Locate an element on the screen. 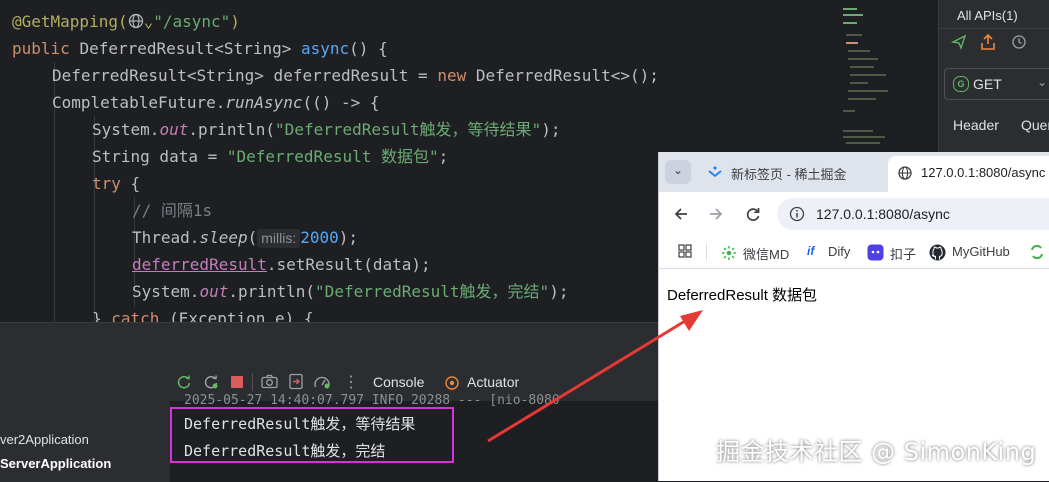 This screenshot has width=1049, height=482. run-config-list: ver2Application ServerApplication is located at coordinates (85, 441).